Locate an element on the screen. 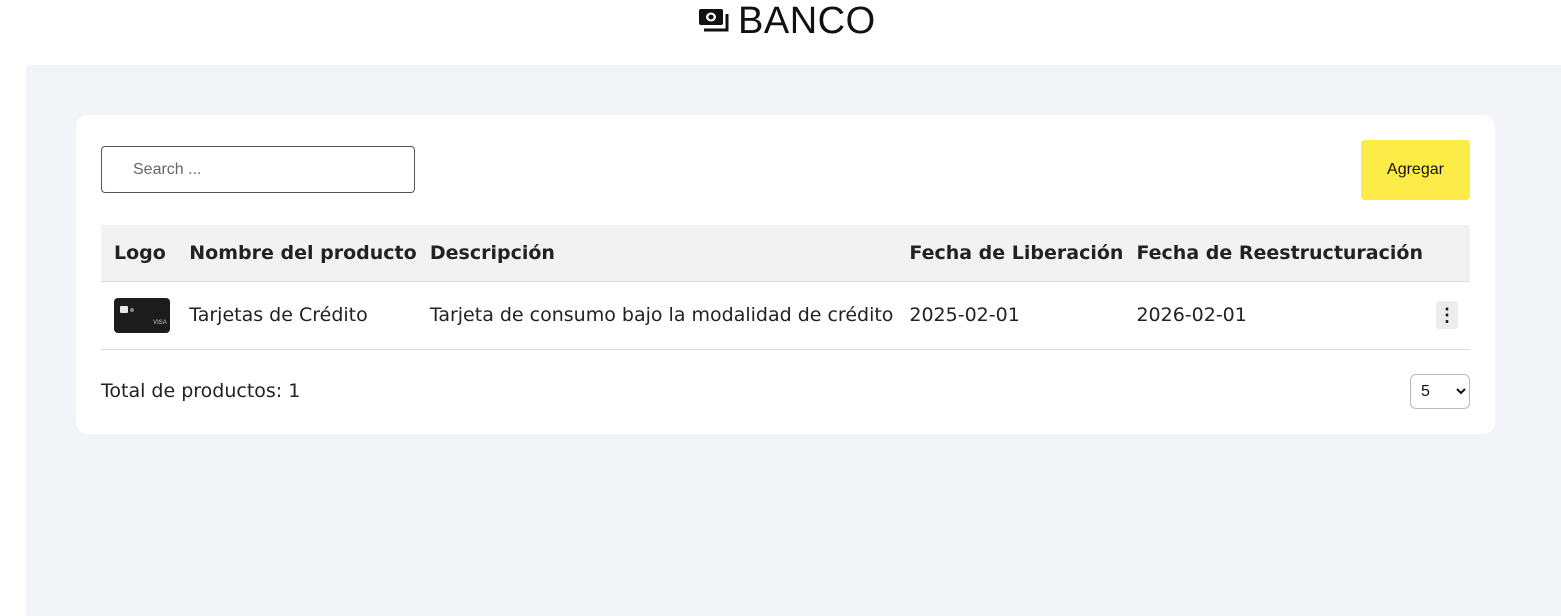 The width and height of the screenshot is (1561, 616). column-header-actions is located at coordinates (1446, 253).